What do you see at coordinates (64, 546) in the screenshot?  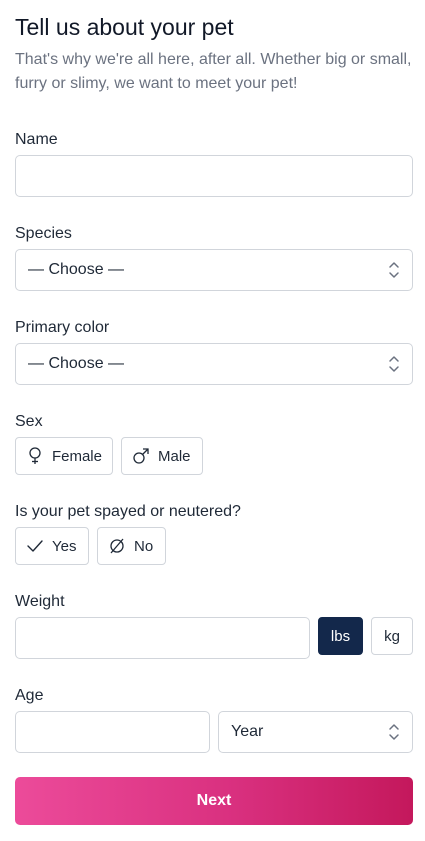 I see `spayed-yes-label: Yes` at bounding box center [64, 546].